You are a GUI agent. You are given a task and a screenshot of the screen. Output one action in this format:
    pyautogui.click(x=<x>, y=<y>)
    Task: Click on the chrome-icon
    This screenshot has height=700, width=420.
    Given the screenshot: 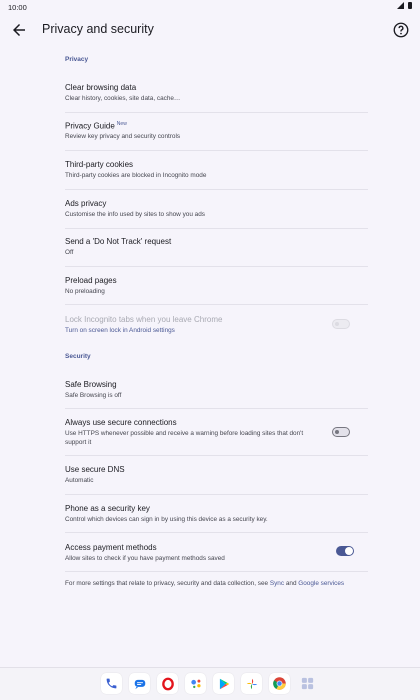 What is the action you would take?
    pyautogui.click(x=279, y=683)
    